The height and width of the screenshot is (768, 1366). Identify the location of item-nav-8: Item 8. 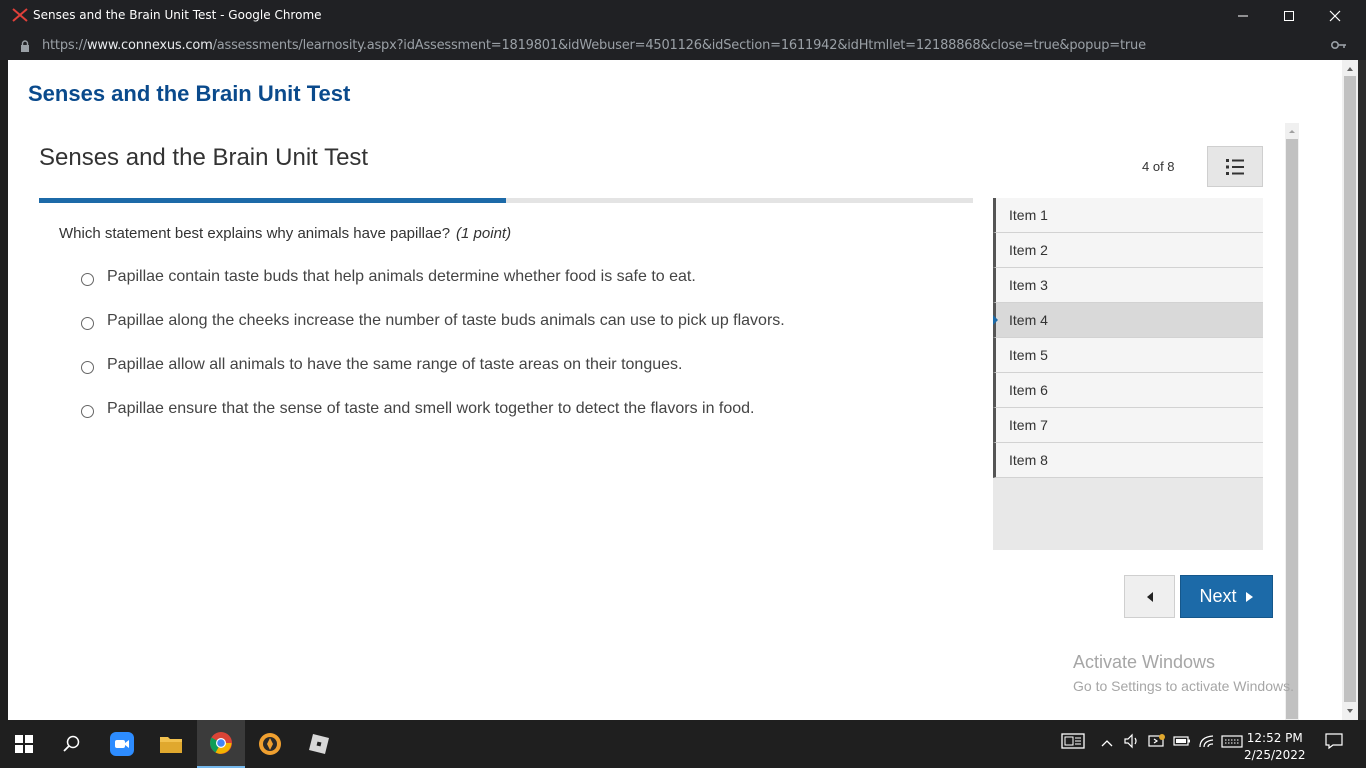
(1128, 460).